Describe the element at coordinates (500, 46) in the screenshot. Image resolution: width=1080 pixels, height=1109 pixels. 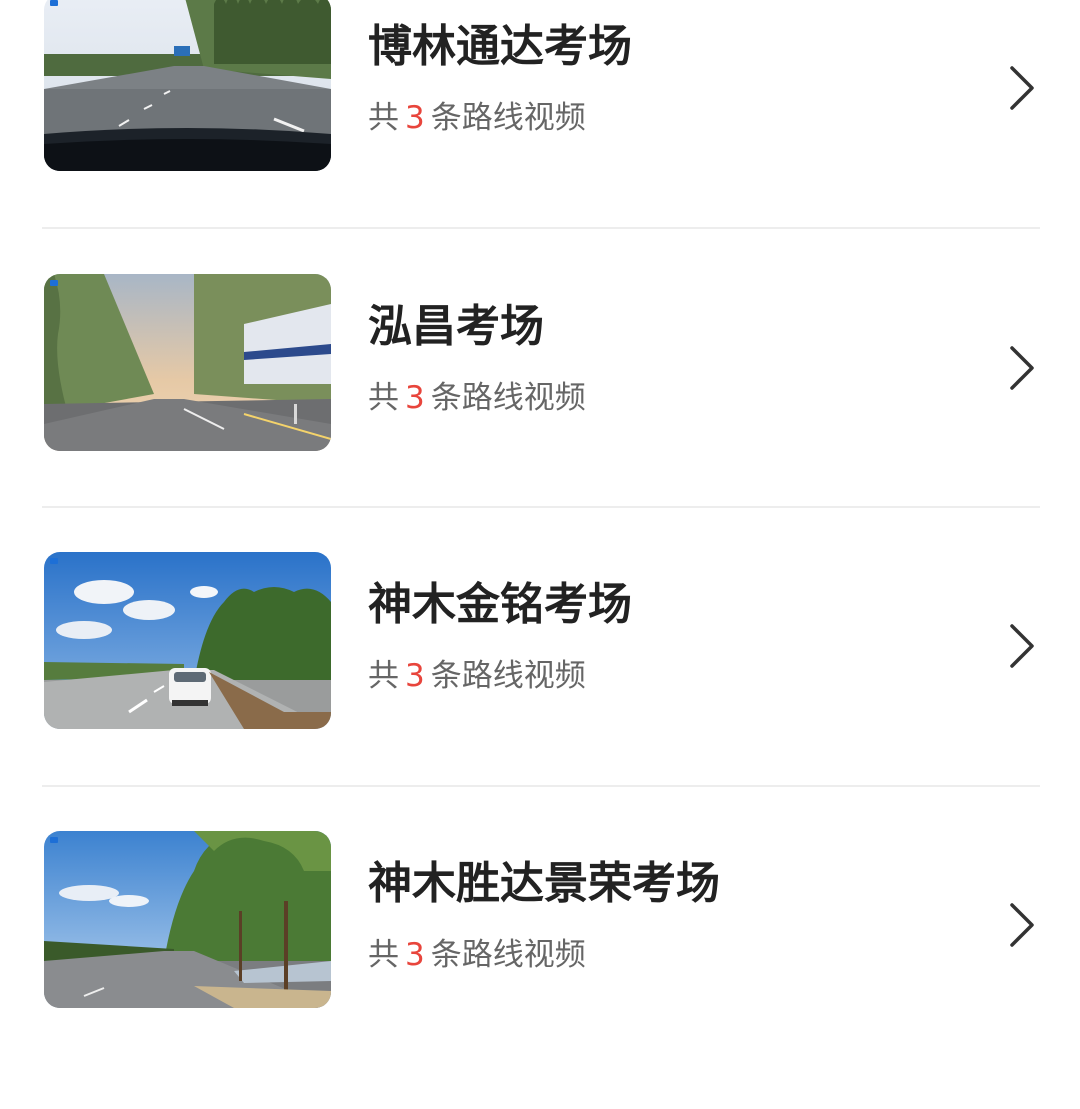
I see `venue-name: 博林通达考场` at that location.